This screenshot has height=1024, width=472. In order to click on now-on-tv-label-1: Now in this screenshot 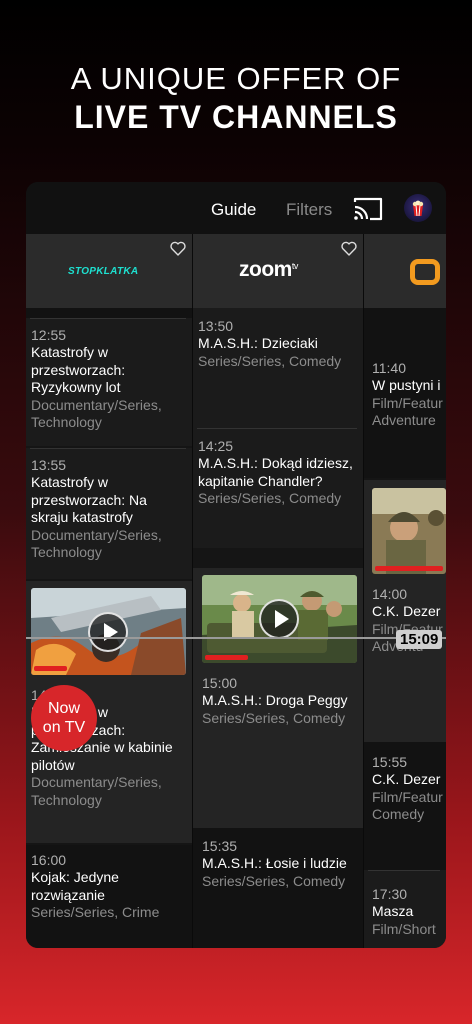, I will do `click(63, 708)`.